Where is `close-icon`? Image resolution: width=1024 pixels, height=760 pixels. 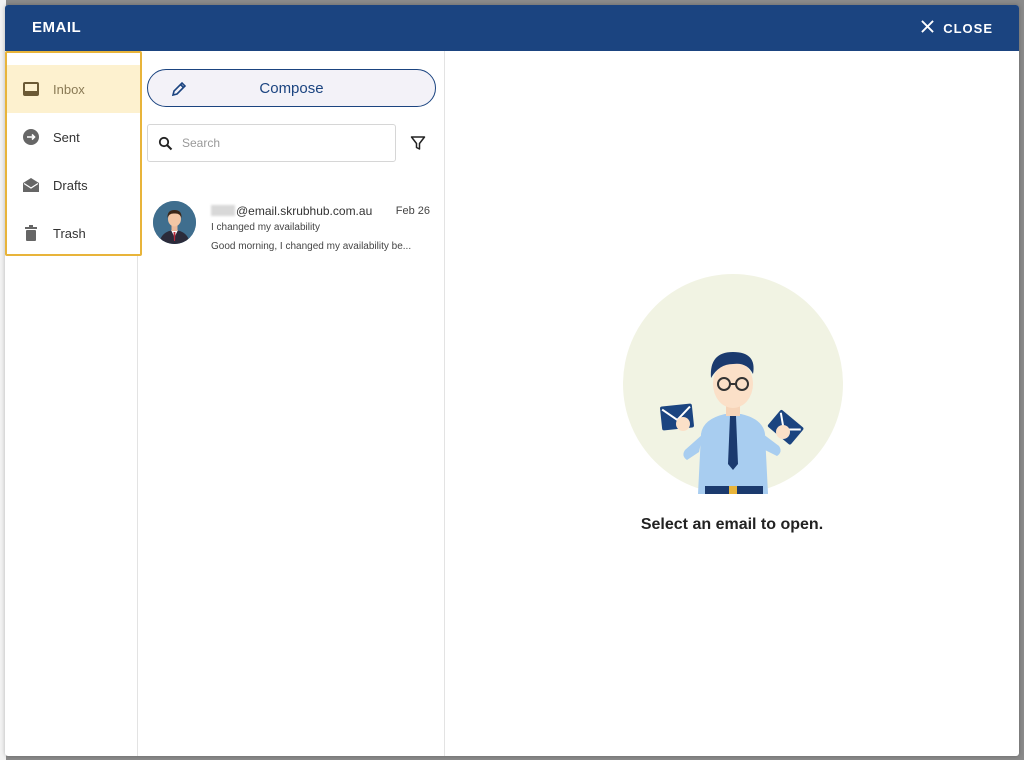 close-icon is located at coordinates (927, 28).